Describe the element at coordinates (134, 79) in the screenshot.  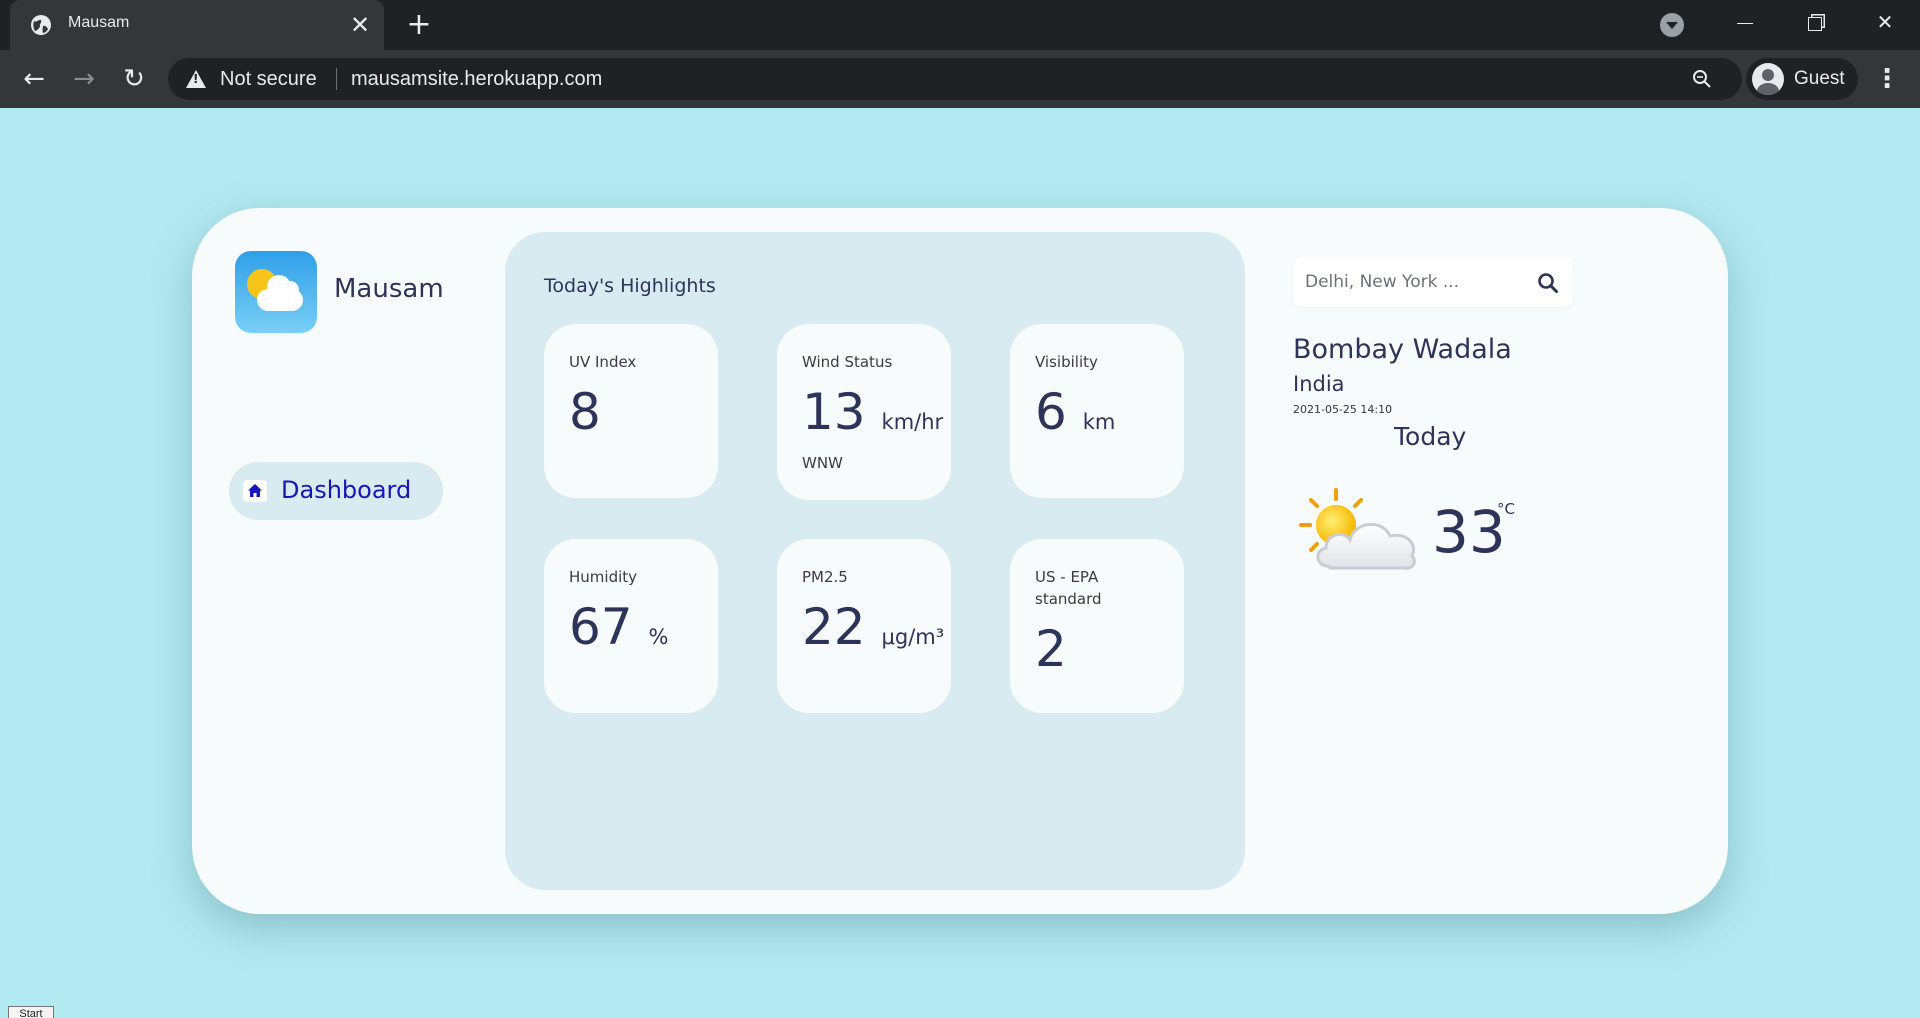
I see `reload-button: ↻` at that location.